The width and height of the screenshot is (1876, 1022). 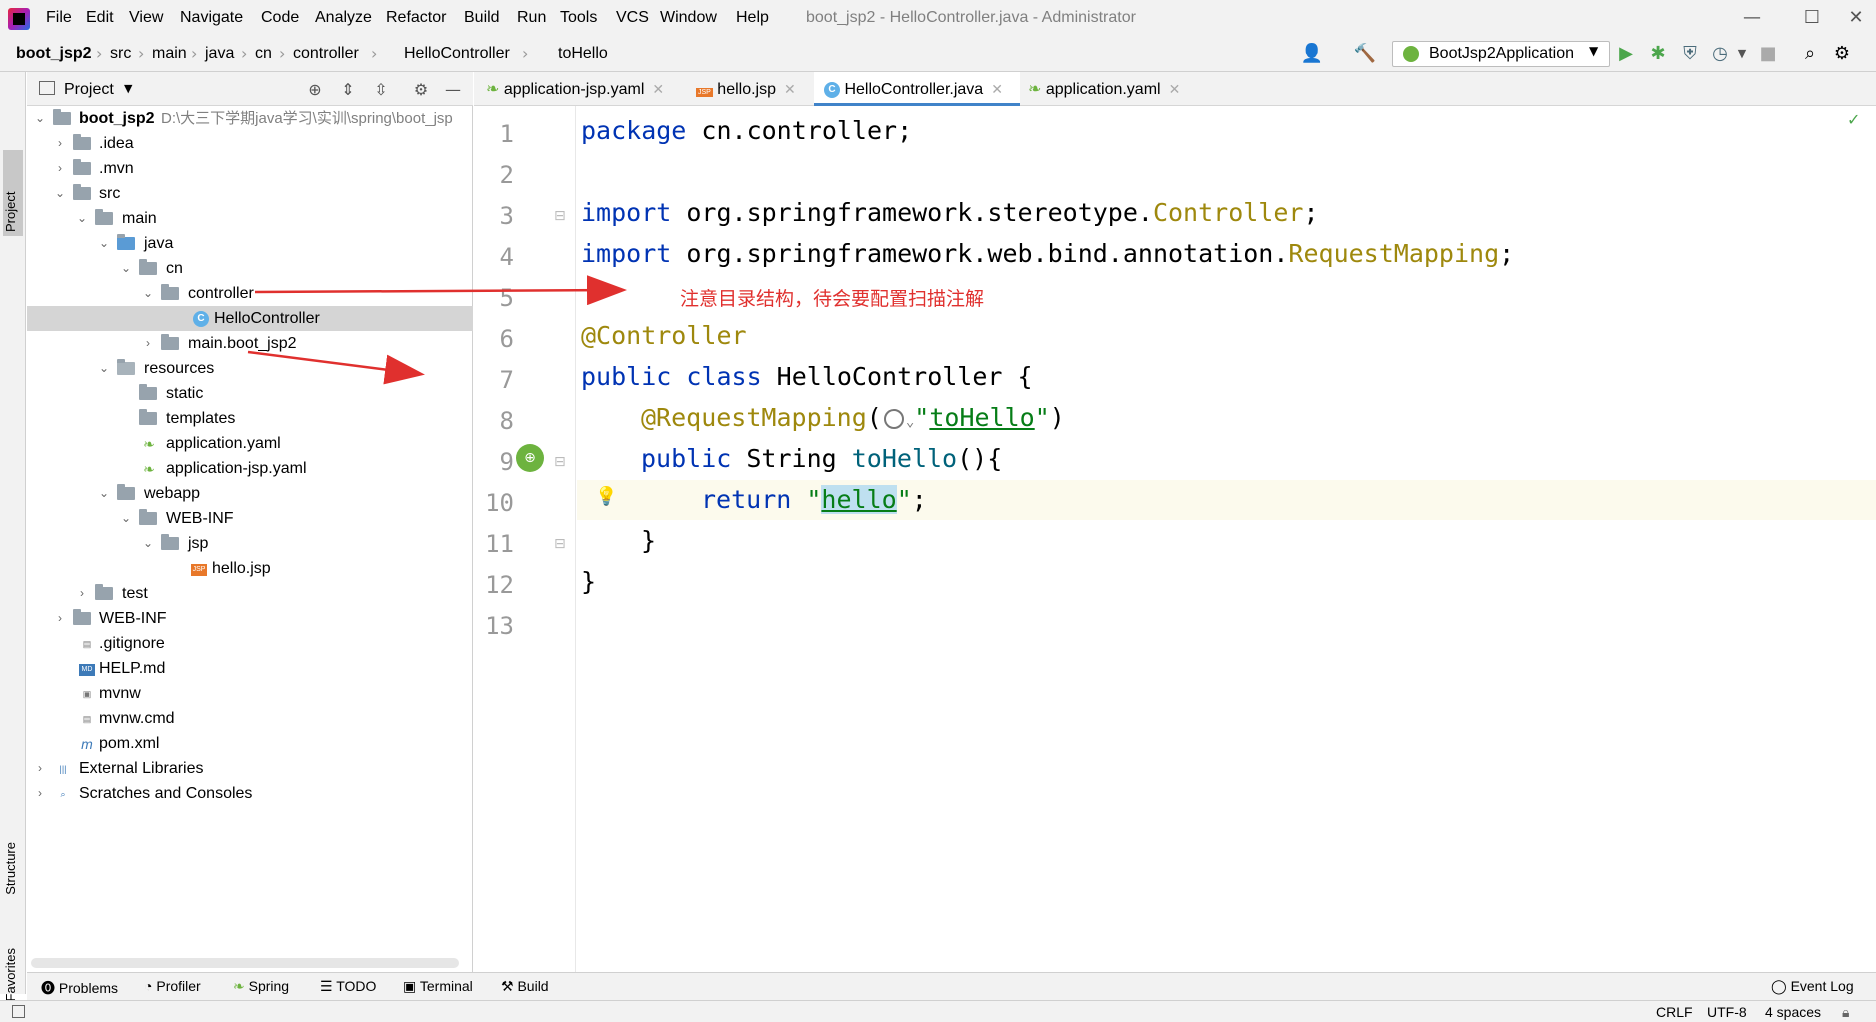 I want to click on tool-label: Event Log, so click(x=1822, y=986).